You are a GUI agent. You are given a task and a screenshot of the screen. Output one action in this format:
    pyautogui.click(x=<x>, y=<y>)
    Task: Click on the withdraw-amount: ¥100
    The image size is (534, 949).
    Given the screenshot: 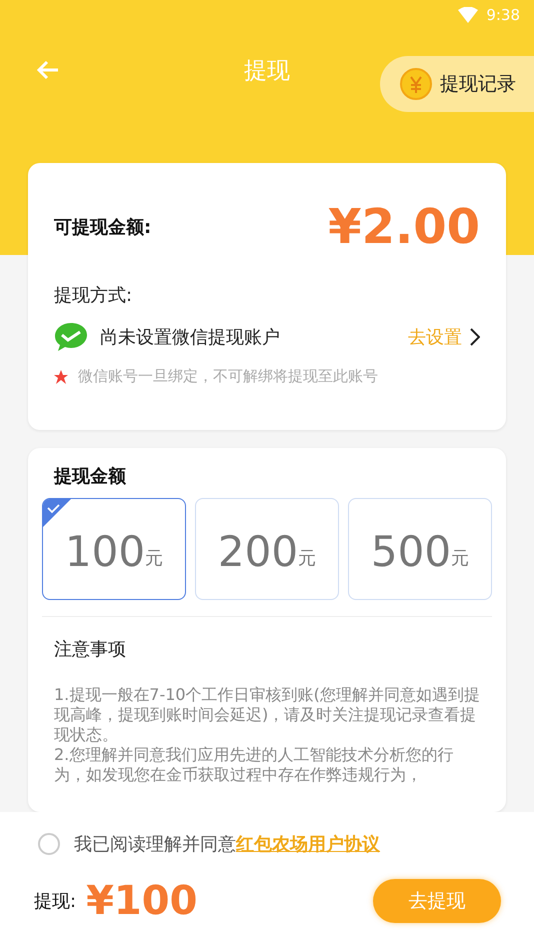 What is the action you would take?
    pyautogui.click(x=142, y=901)
    